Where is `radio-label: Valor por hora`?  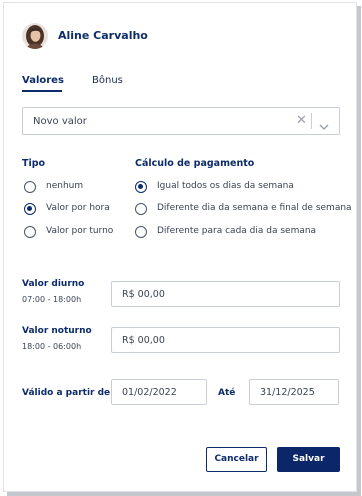
radio-label: Valor por hora is located at coordinates (78, 208).